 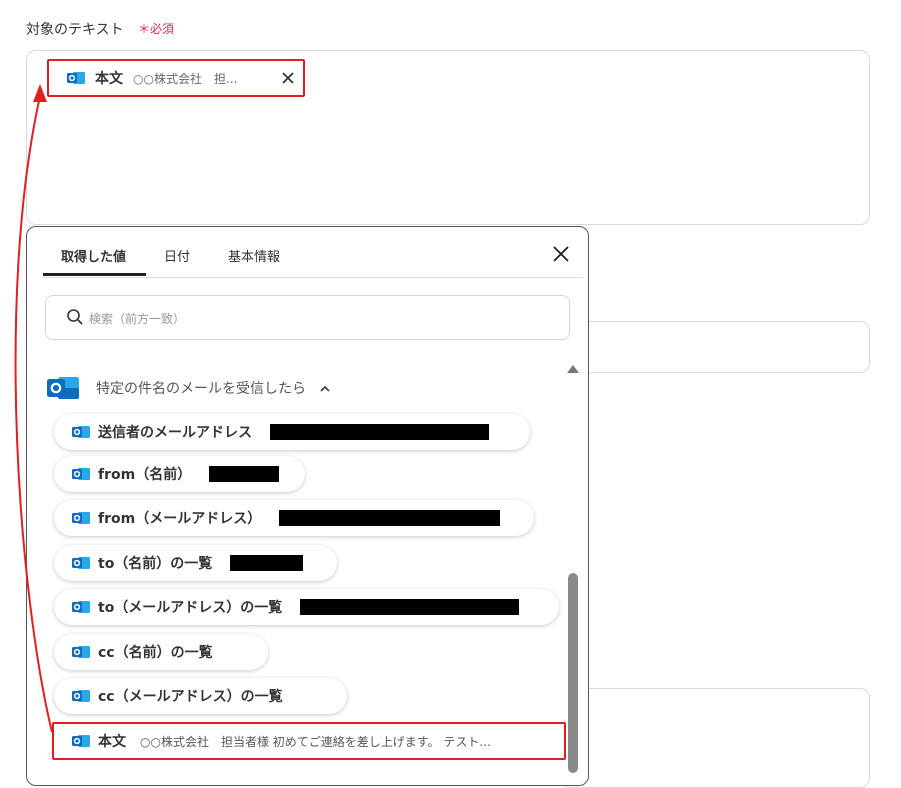 I want to click on search-placeholder: 検索（前方一致）, so click(x=137, y=319).